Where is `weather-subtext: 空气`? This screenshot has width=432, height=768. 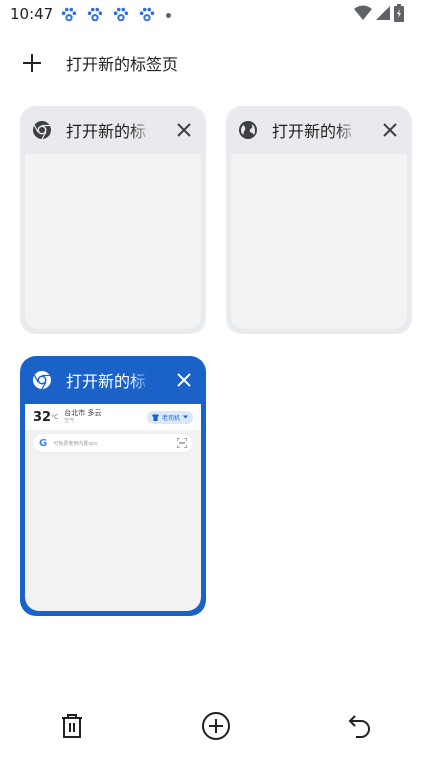 weather-subtext: 空气 is located at coordinates (69, 421).